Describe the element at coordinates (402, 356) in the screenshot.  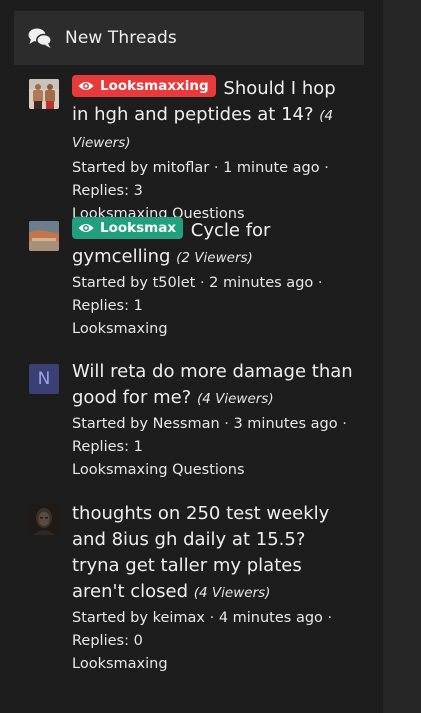
I see `page-background-right` at that location.